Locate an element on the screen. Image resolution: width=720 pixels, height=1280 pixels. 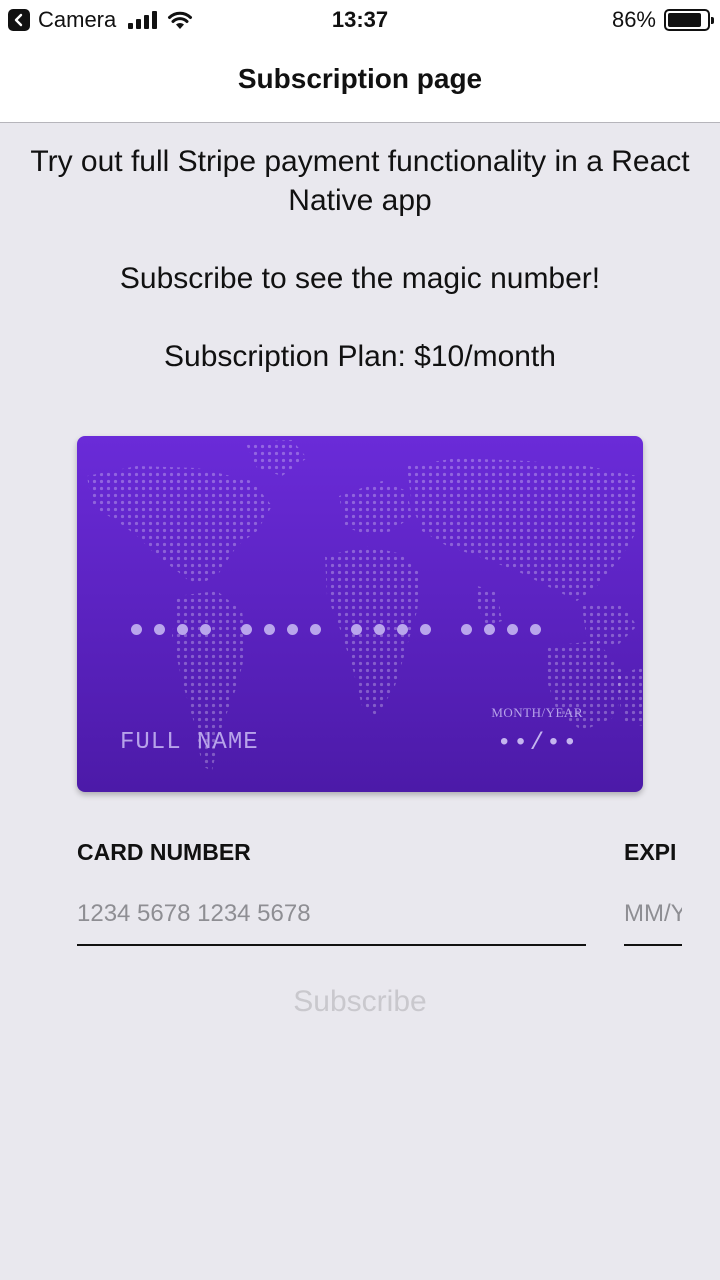
subscribe-prompt: Subscribe to see the magic number! is located at coordinates (360, 278).